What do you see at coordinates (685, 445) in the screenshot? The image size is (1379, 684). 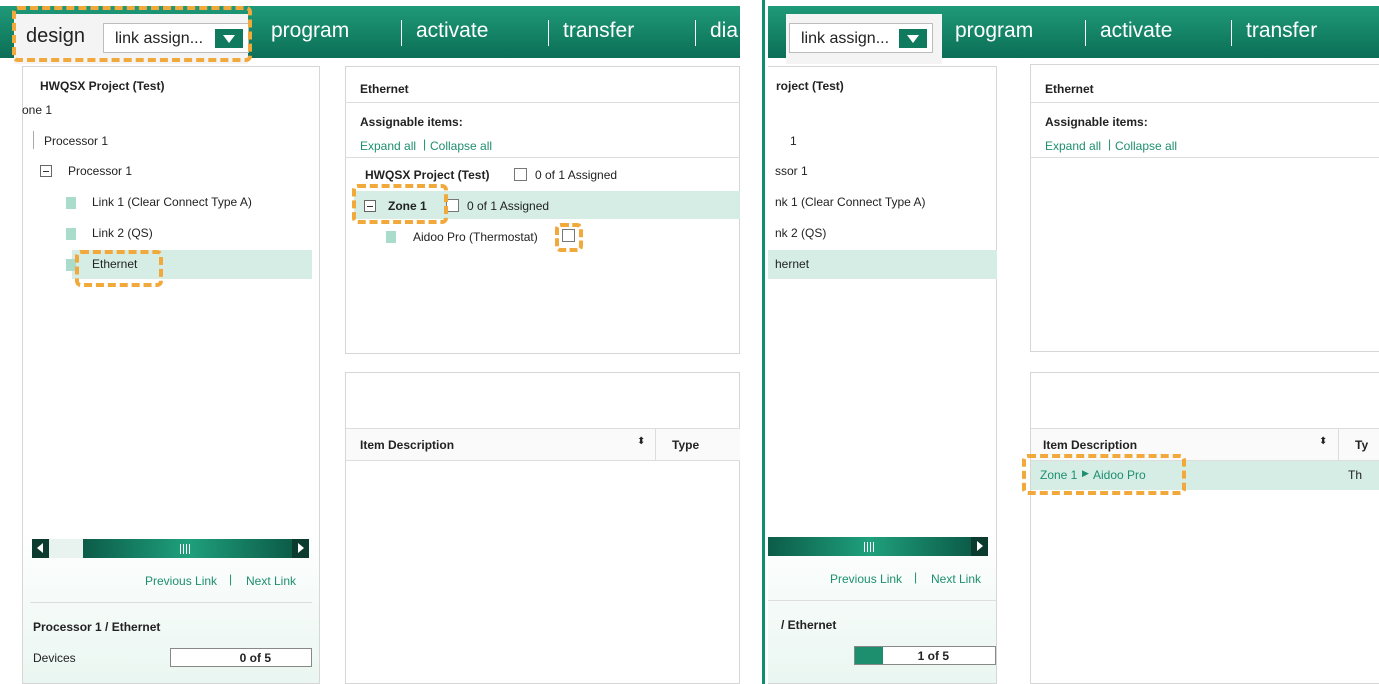 I see `column-header-type: Type` at bounding box center [685, 445].